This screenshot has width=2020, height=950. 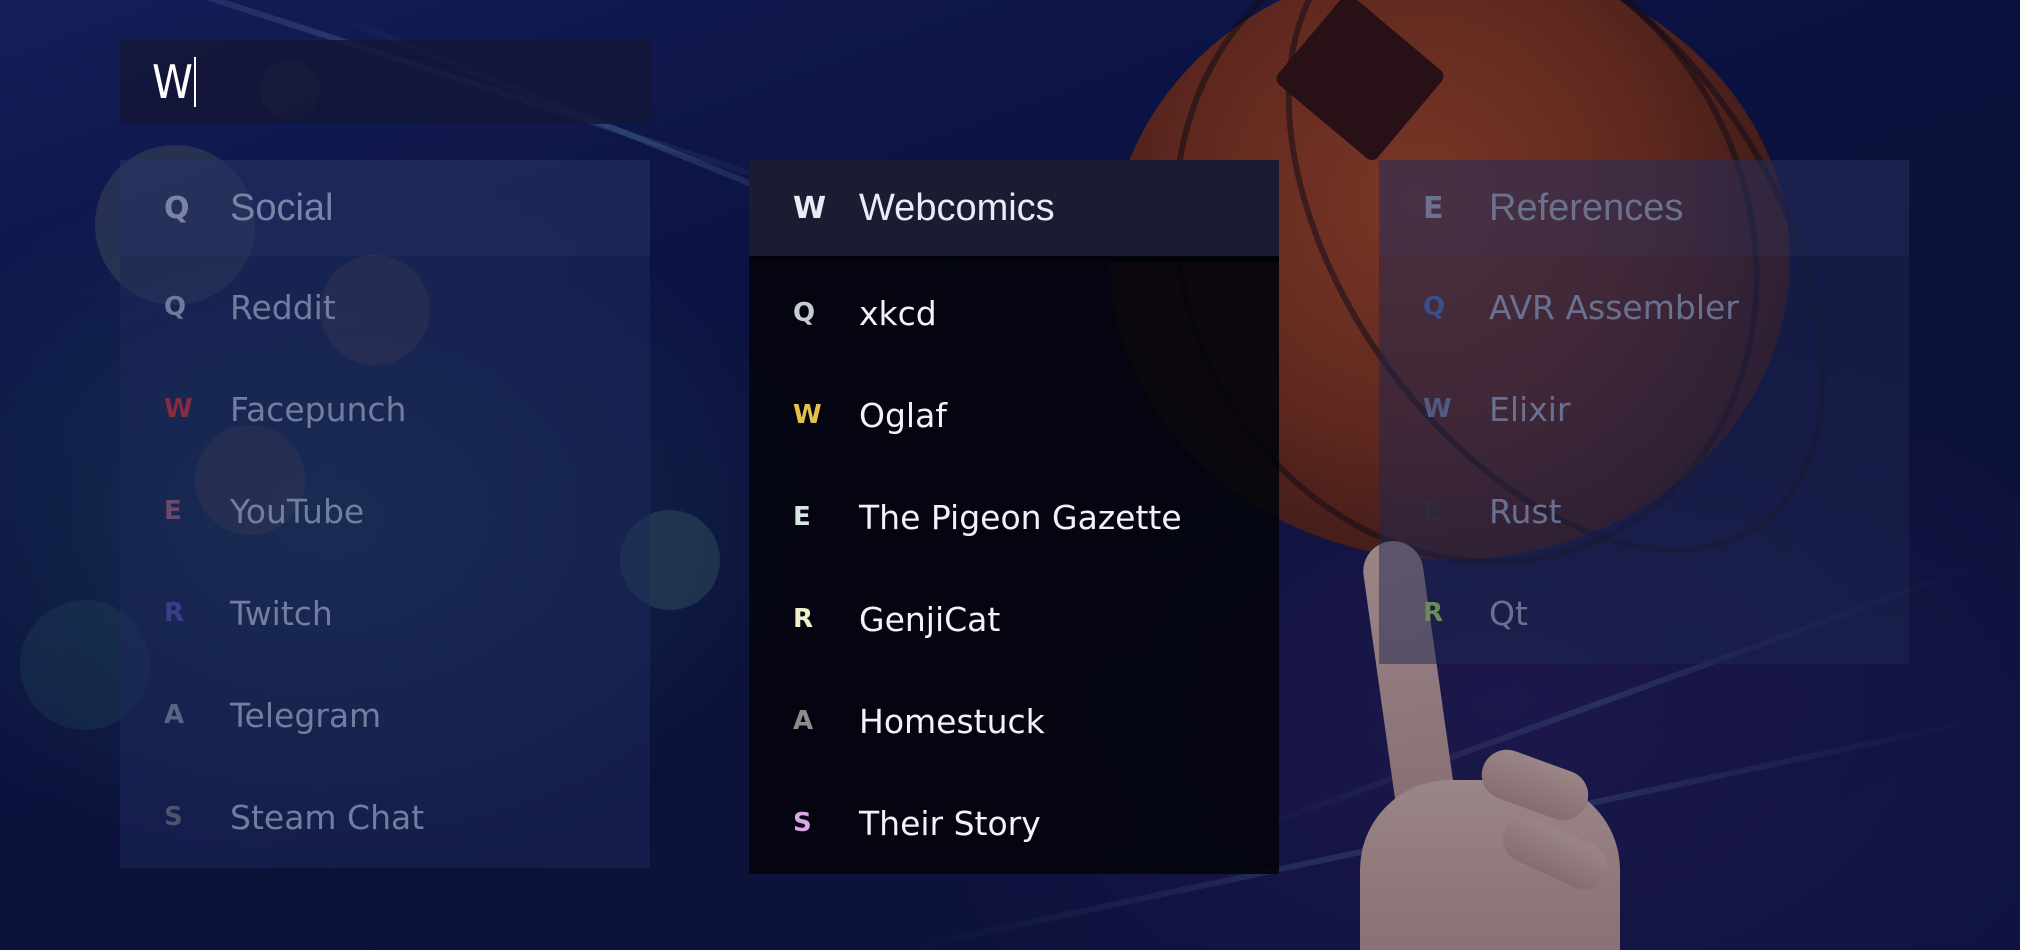 I want to click on search-query: W, so click(x=172, y=82).